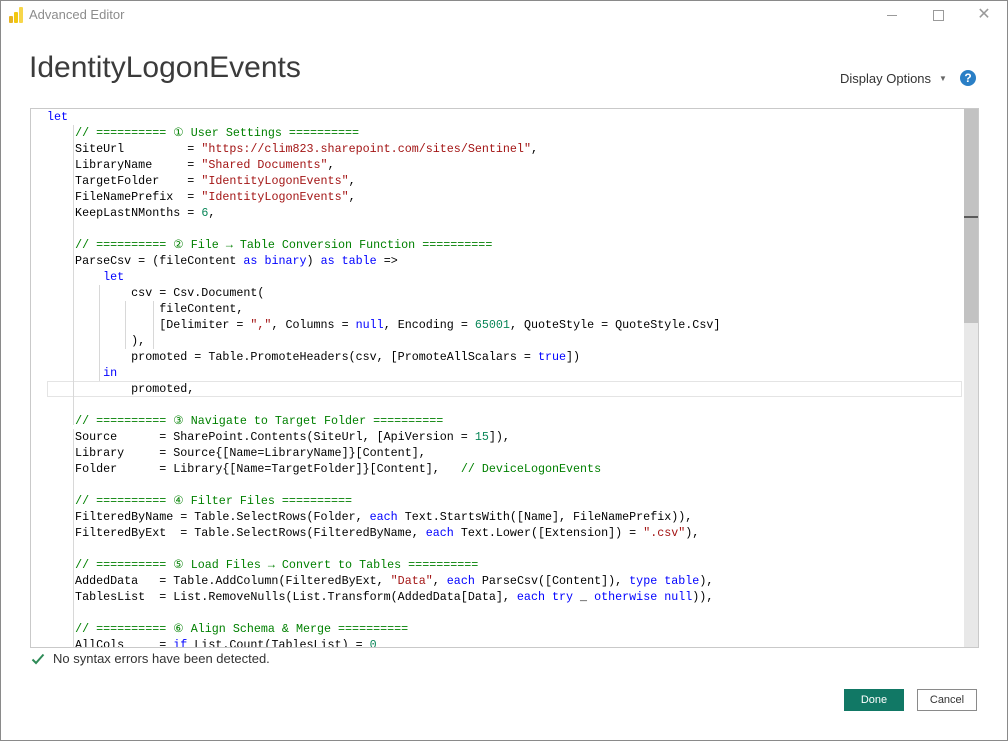 This screenshot has width=1008, height=741. Describe the element at coordinates (110, 642) in the screenshot. I see `code-token: AllCols =` at that location.